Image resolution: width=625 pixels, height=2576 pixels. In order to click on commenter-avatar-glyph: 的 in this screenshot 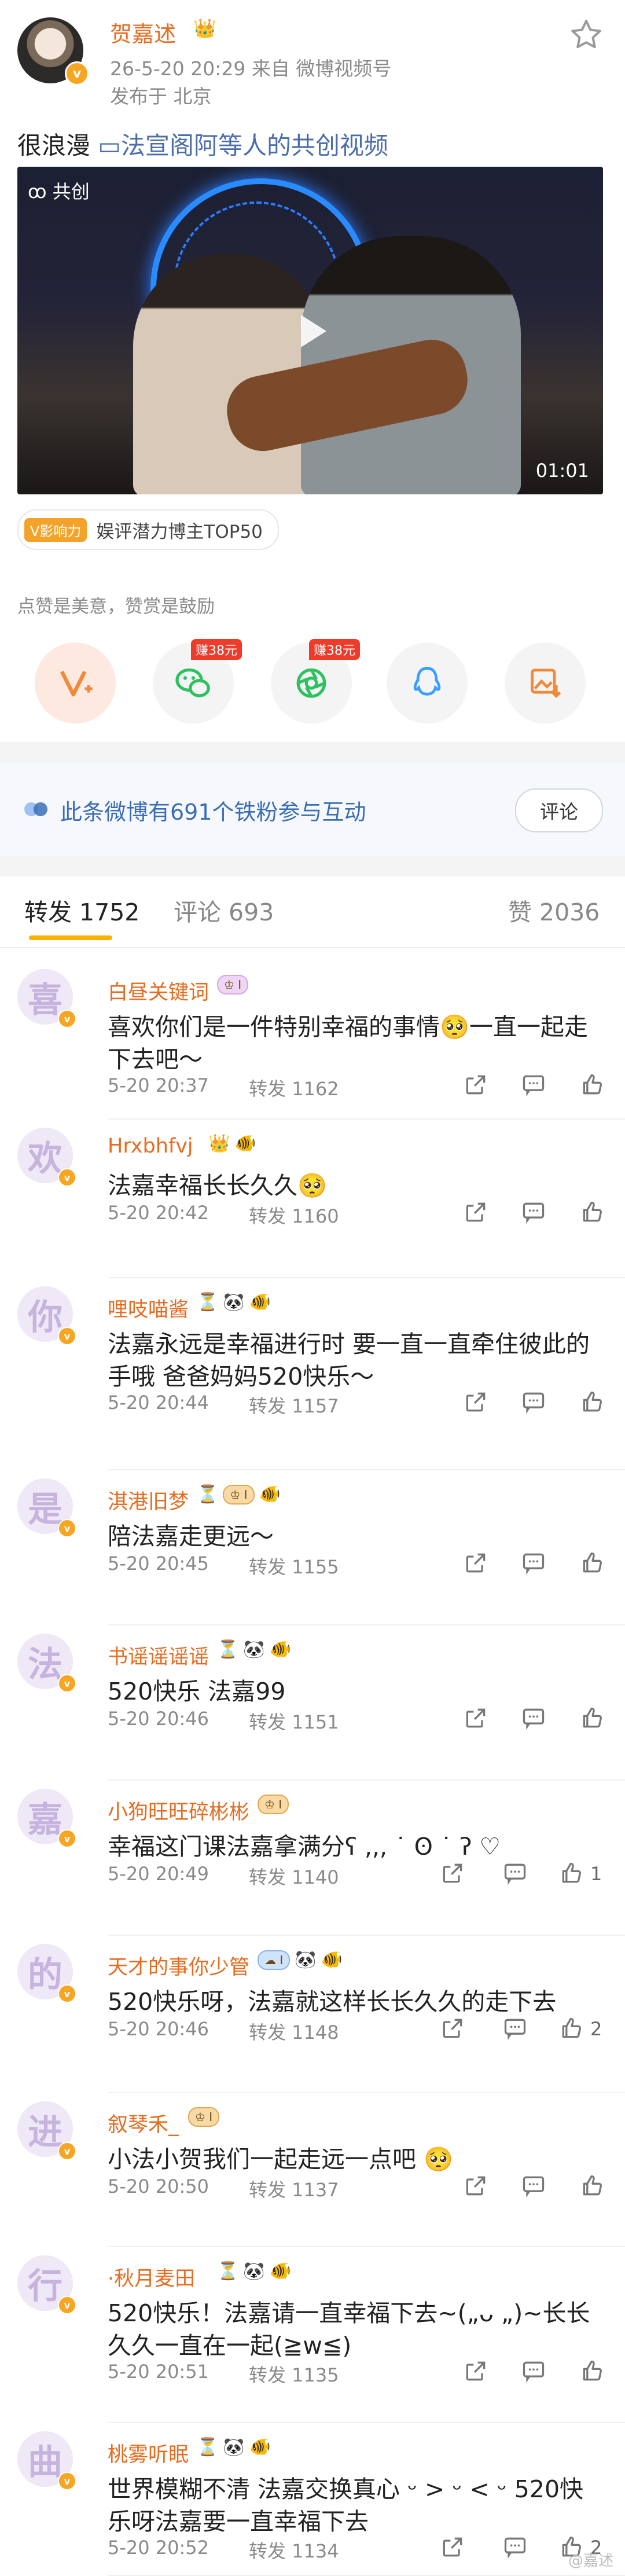, I will do `click(45, 1974)`.